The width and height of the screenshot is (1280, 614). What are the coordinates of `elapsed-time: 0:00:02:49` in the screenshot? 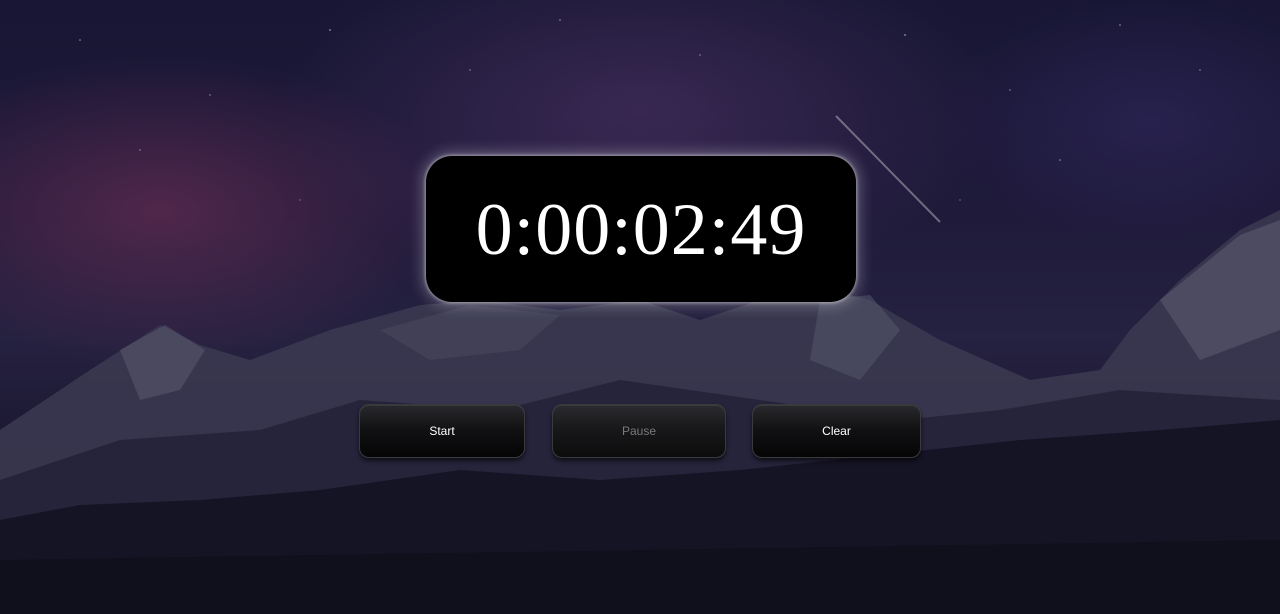 It's located at (641, 230).